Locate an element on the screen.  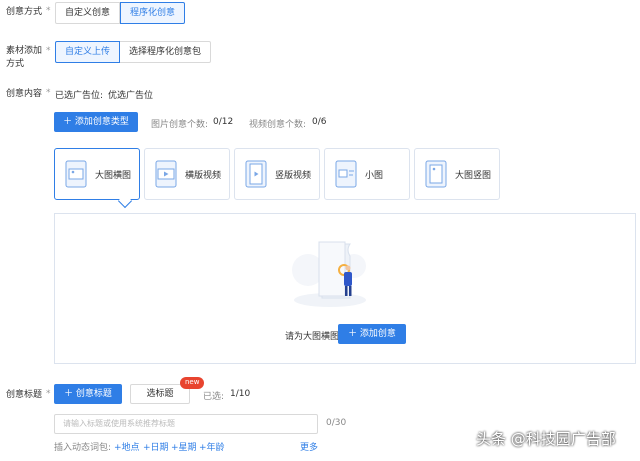
type-card-portrait-video: 竖版视频 is located at coordinates (277, 174).